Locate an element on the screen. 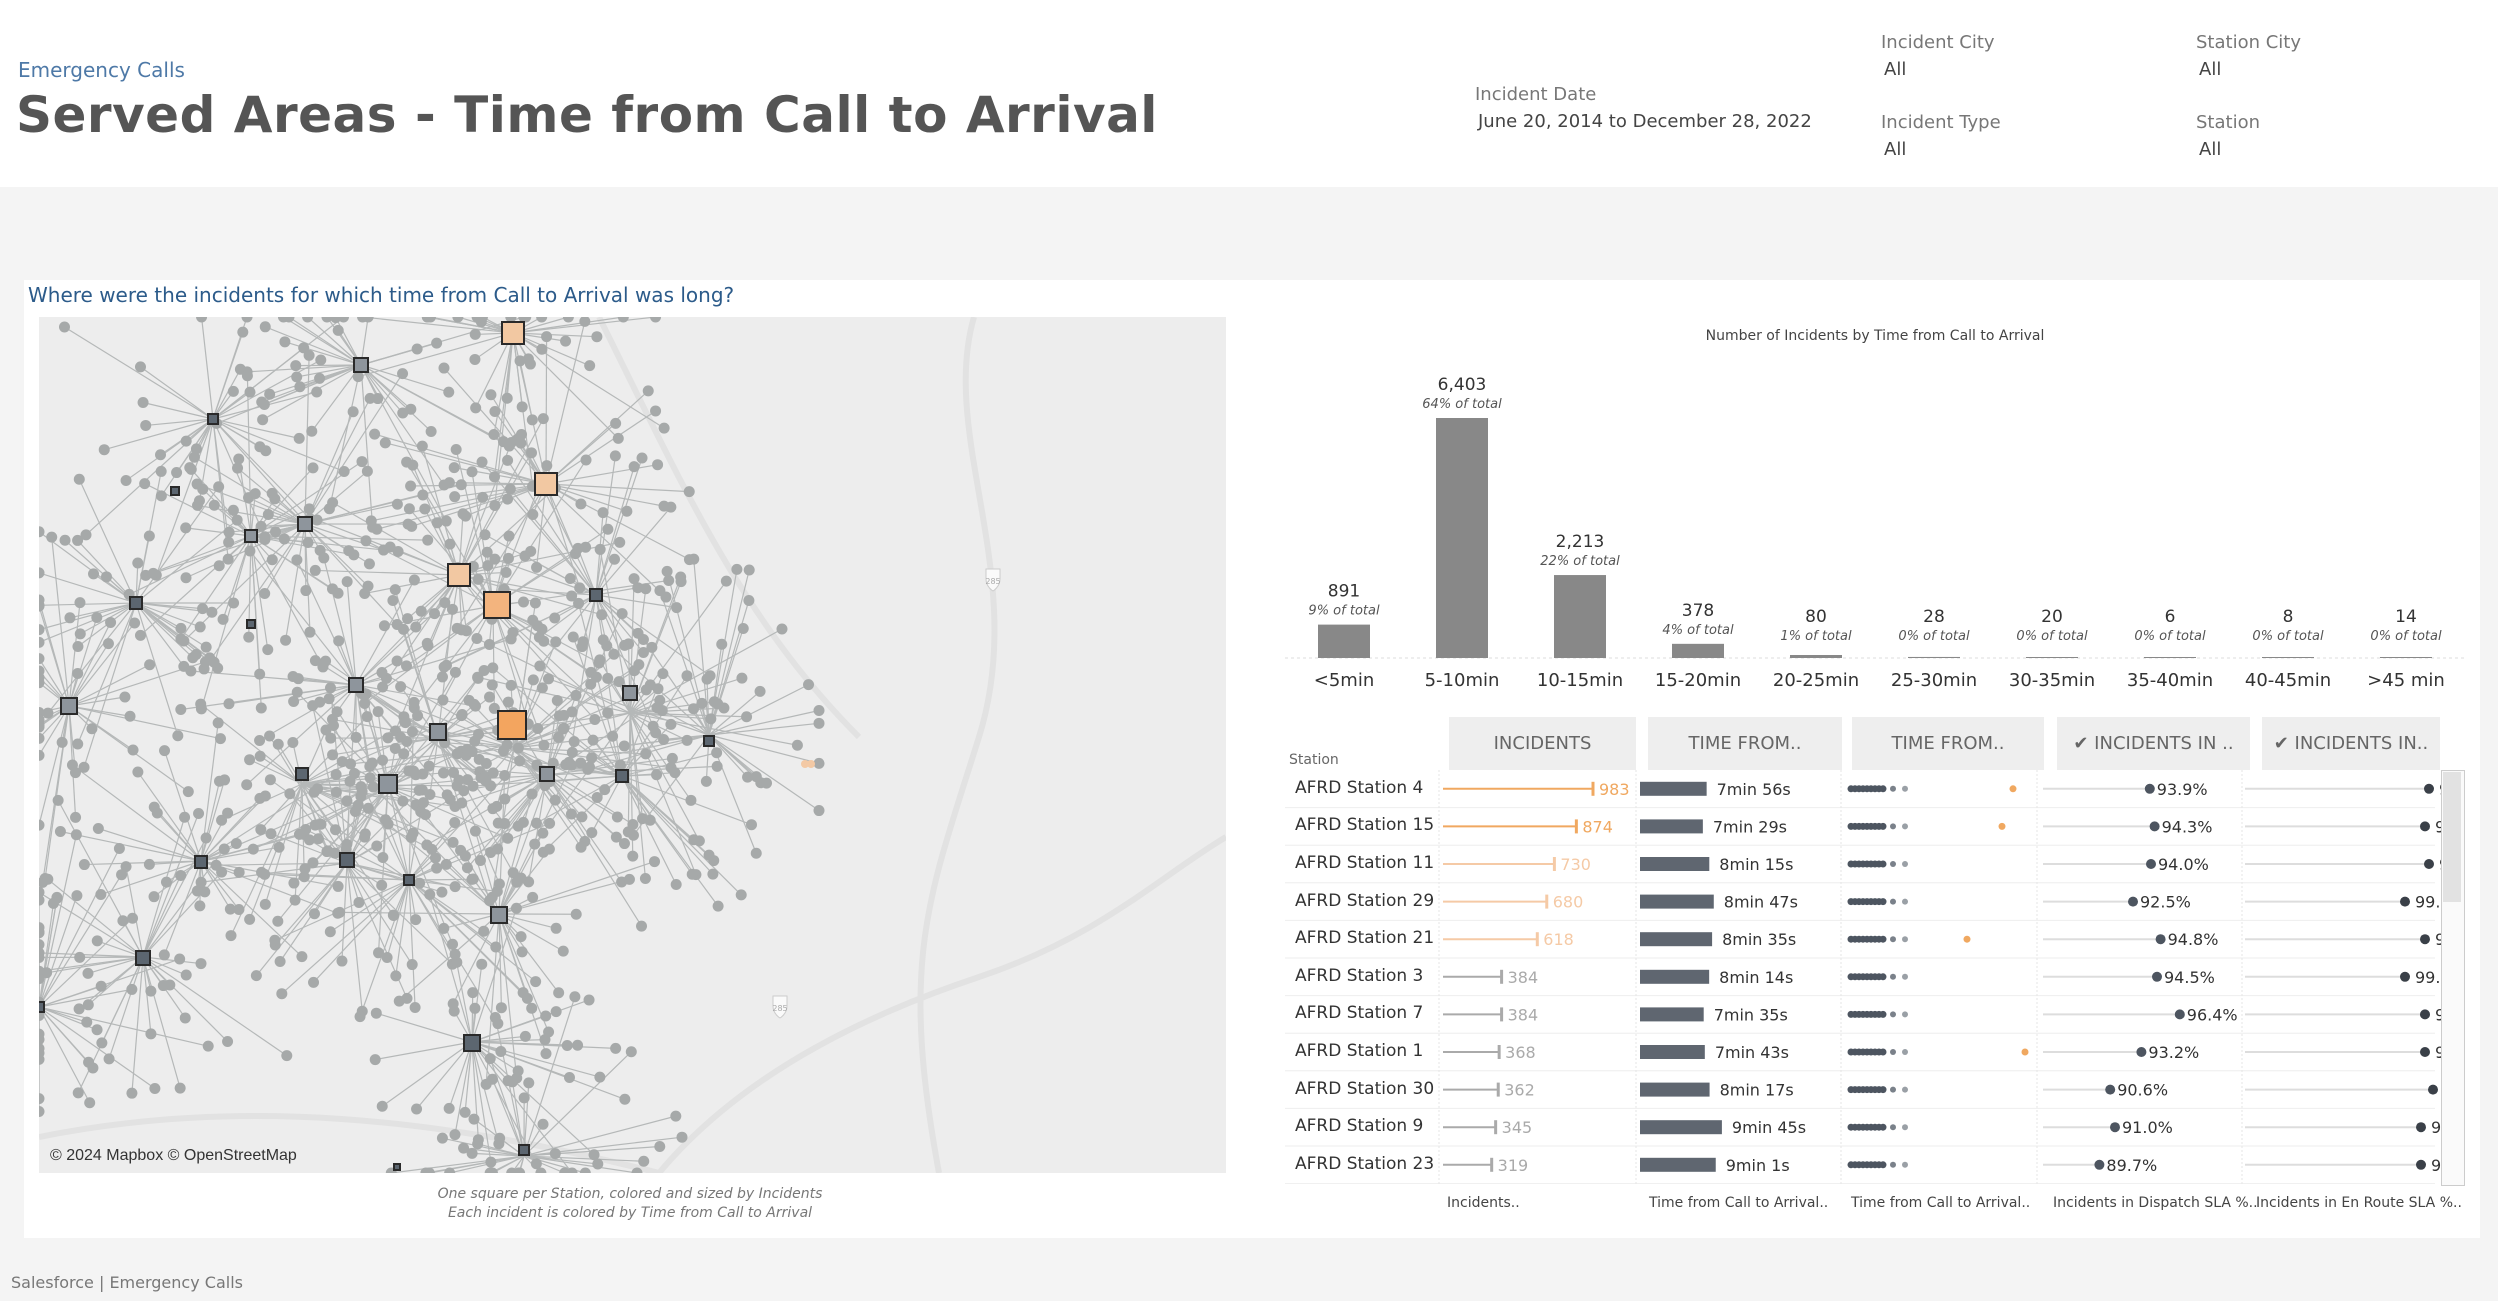 The image size is (2498, 1301). station-name: AFRD Station 30 is located at coordinates (1364, 1089).